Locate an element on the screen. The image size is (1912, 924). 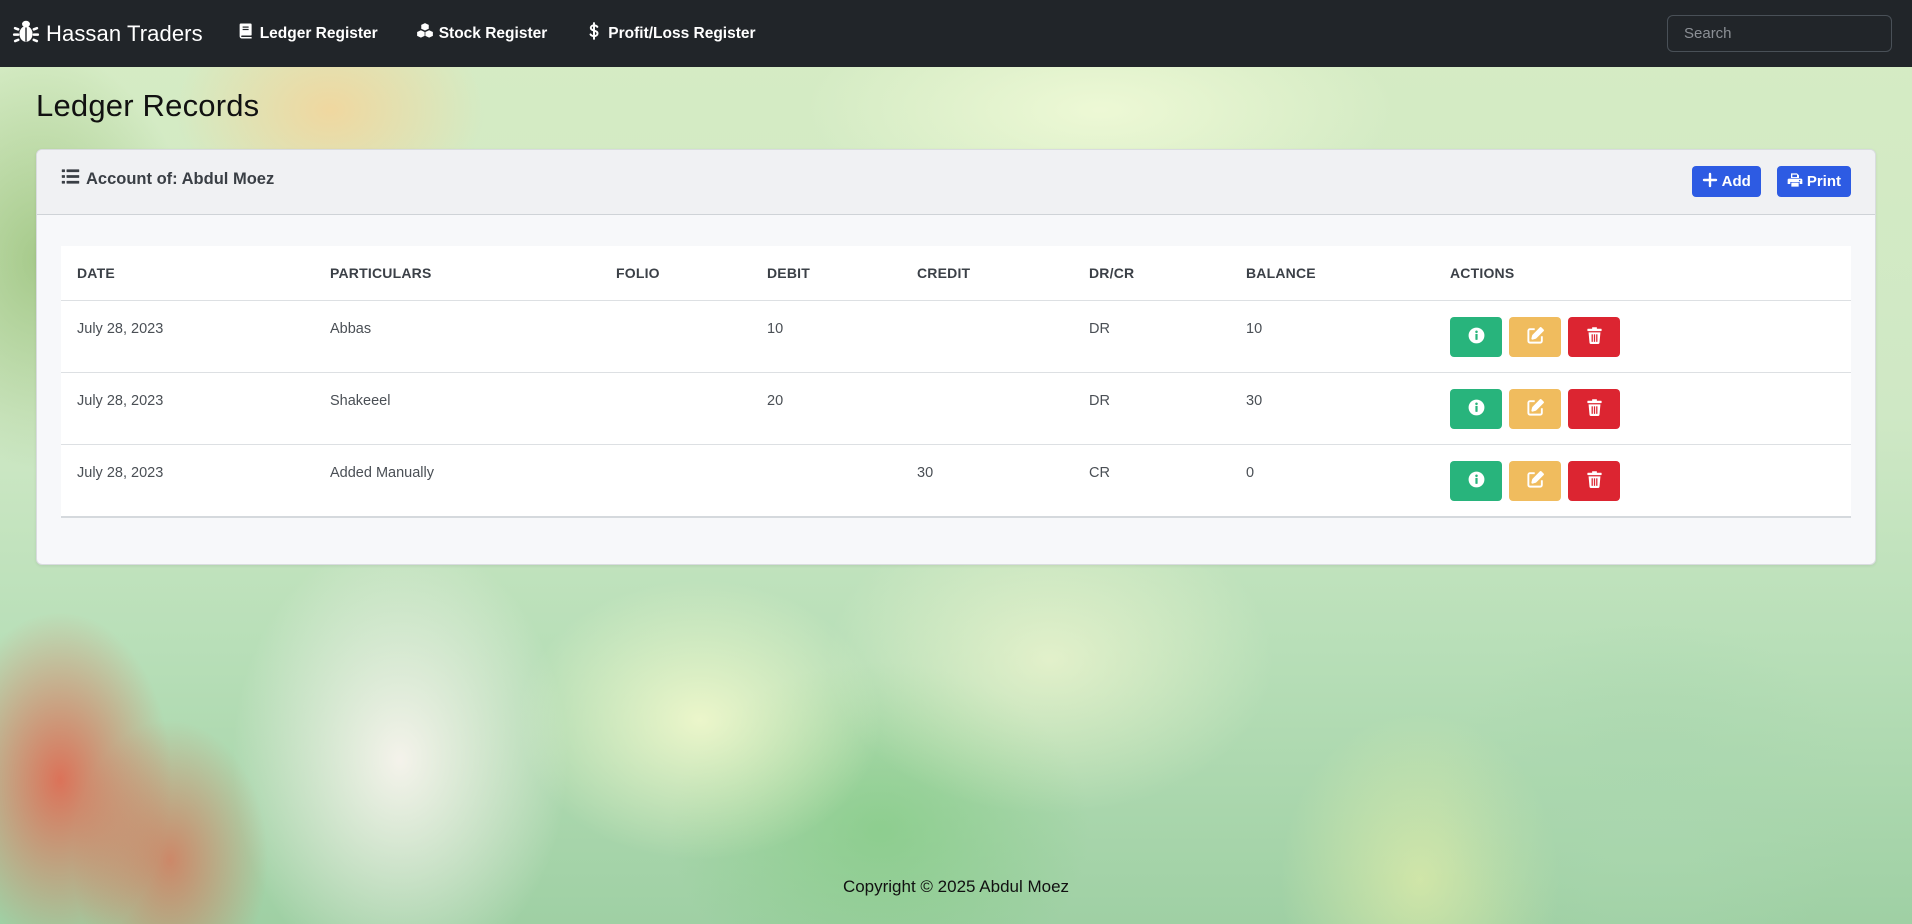
card-header: Account of: Abdul Moez Add Print is located at coordinates (956, 182).